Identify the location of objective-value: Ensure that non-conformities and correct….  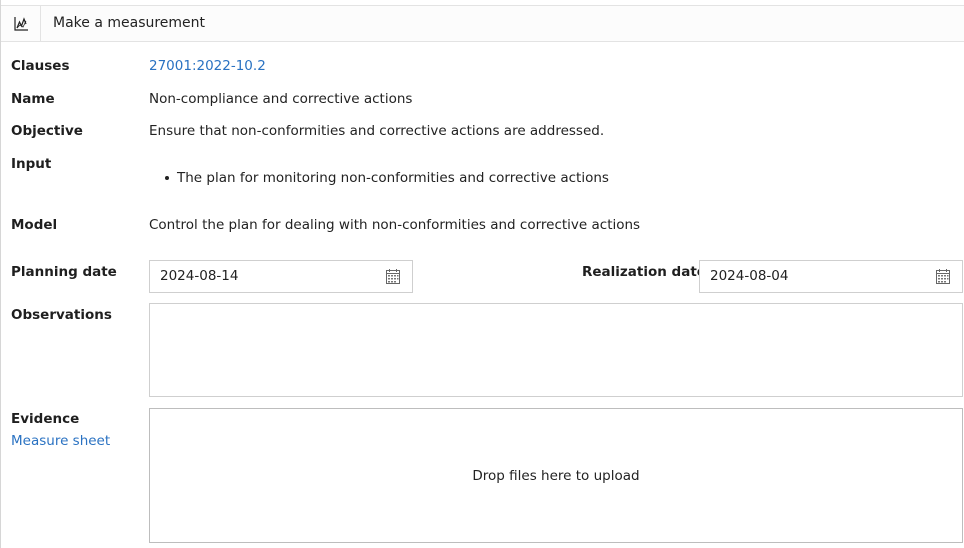
(377, 131).